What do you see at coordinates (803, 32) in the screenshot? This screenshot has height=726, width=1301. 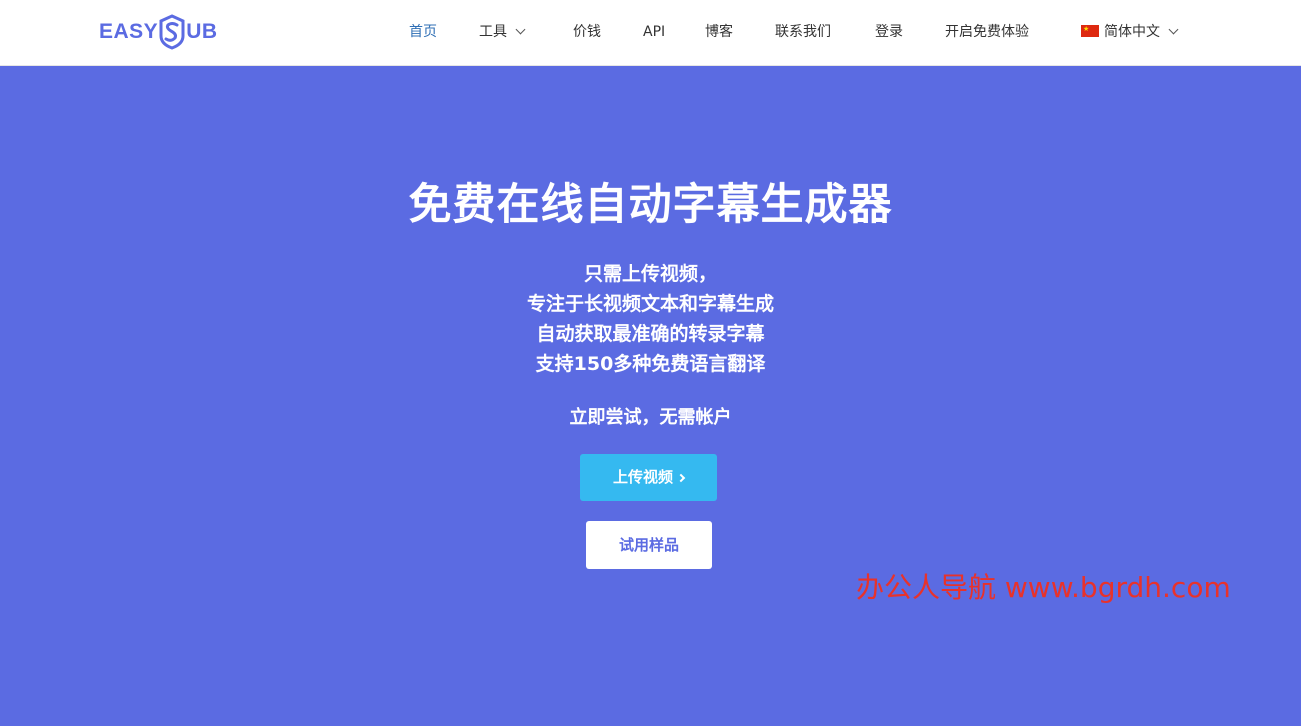 I see `nav-contact: 联系我们` at bounding box center [803, 32].